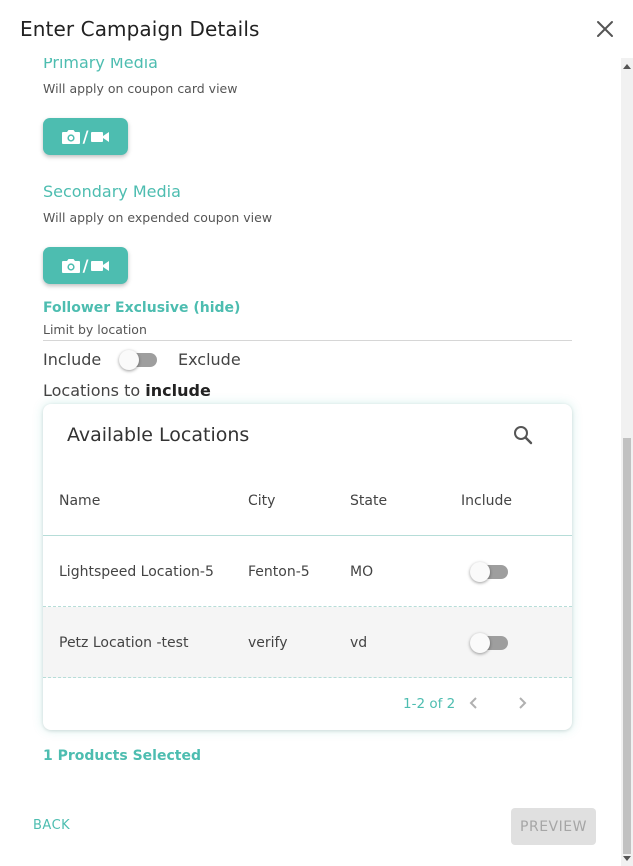 This screenshot has height=866, width=633. I want to click on include-exclude-toggle, so click(138, 360).